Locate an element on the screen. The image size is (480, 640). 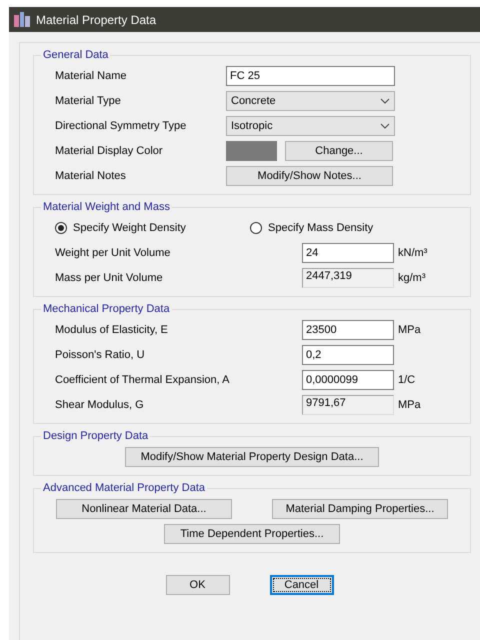
number-field: 23500 is located at coordinates (348, 330).